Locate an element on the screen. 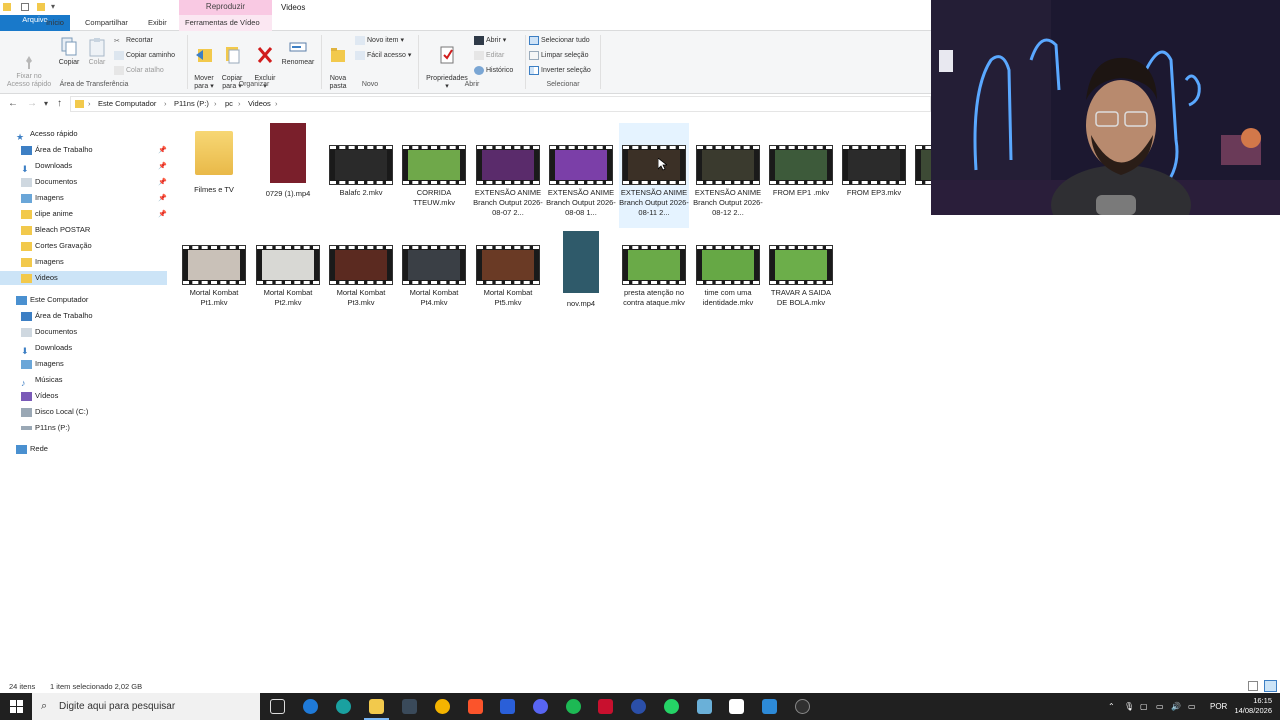 This screenshot has width=1280, height=720. task-view-icon is located at coordinates (277, 706).